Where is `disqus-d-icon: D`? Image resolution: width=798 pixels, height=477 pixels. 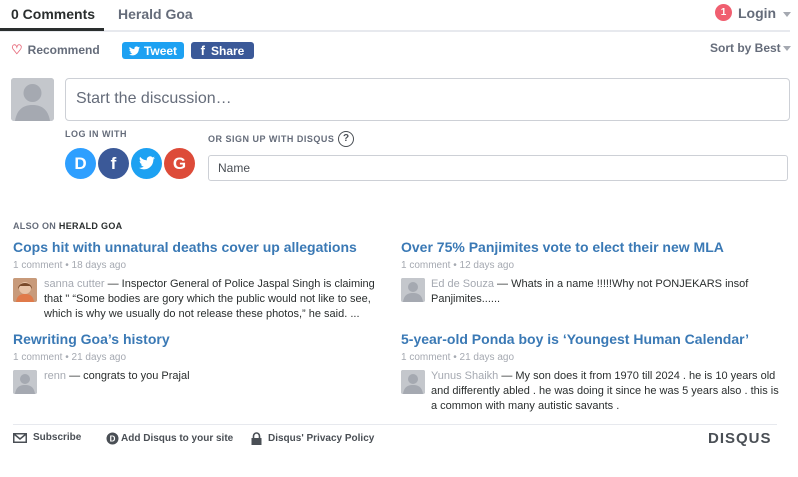
disqus-d-icon: D is located at coordinates (112, 438).